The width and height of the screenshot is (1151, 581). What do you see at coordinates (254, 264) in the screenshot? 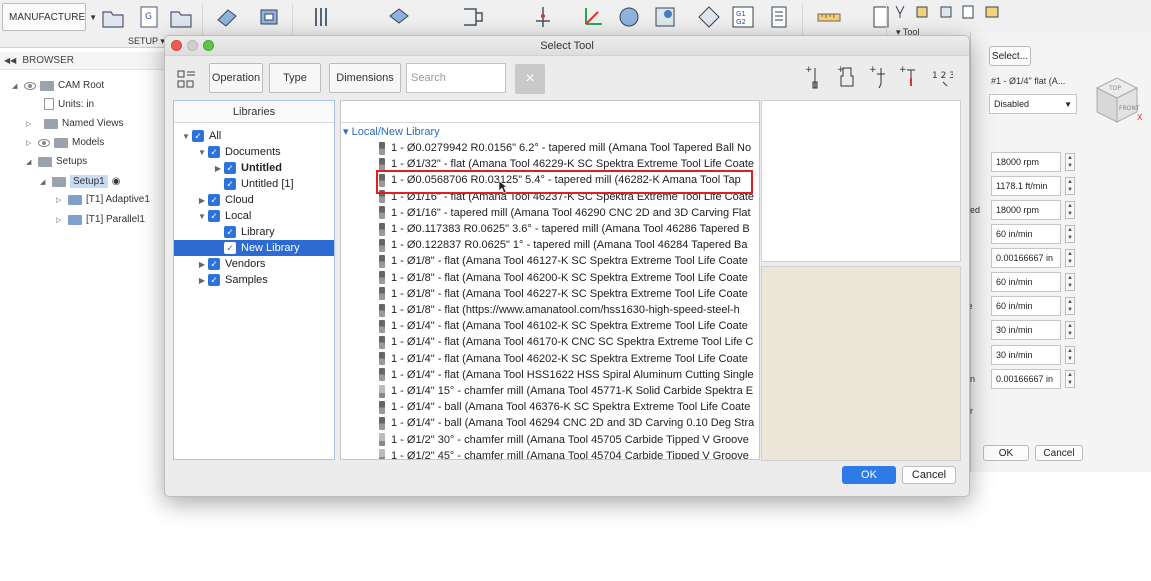
I see `library-item: ▶ ✓ Vendors` at bounding box center [254, 264].